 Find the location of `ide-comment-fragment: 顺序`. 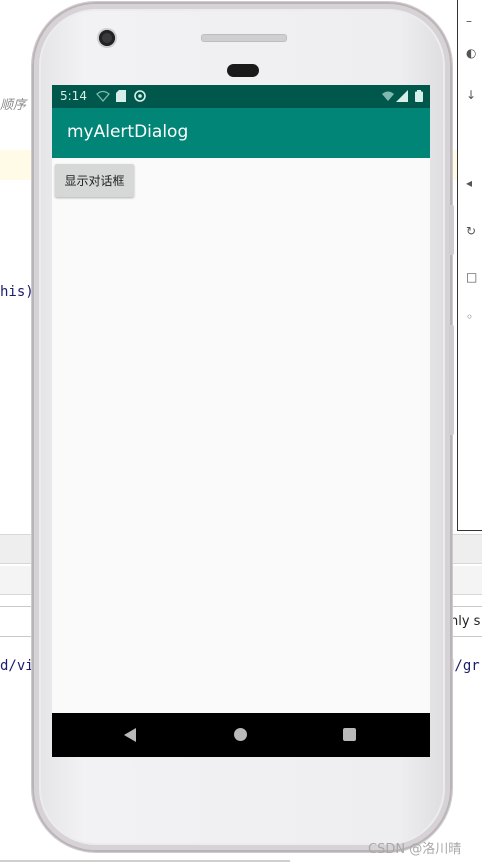

ide-comment-fragment: 顺序 is located at coordinates (13, 105).